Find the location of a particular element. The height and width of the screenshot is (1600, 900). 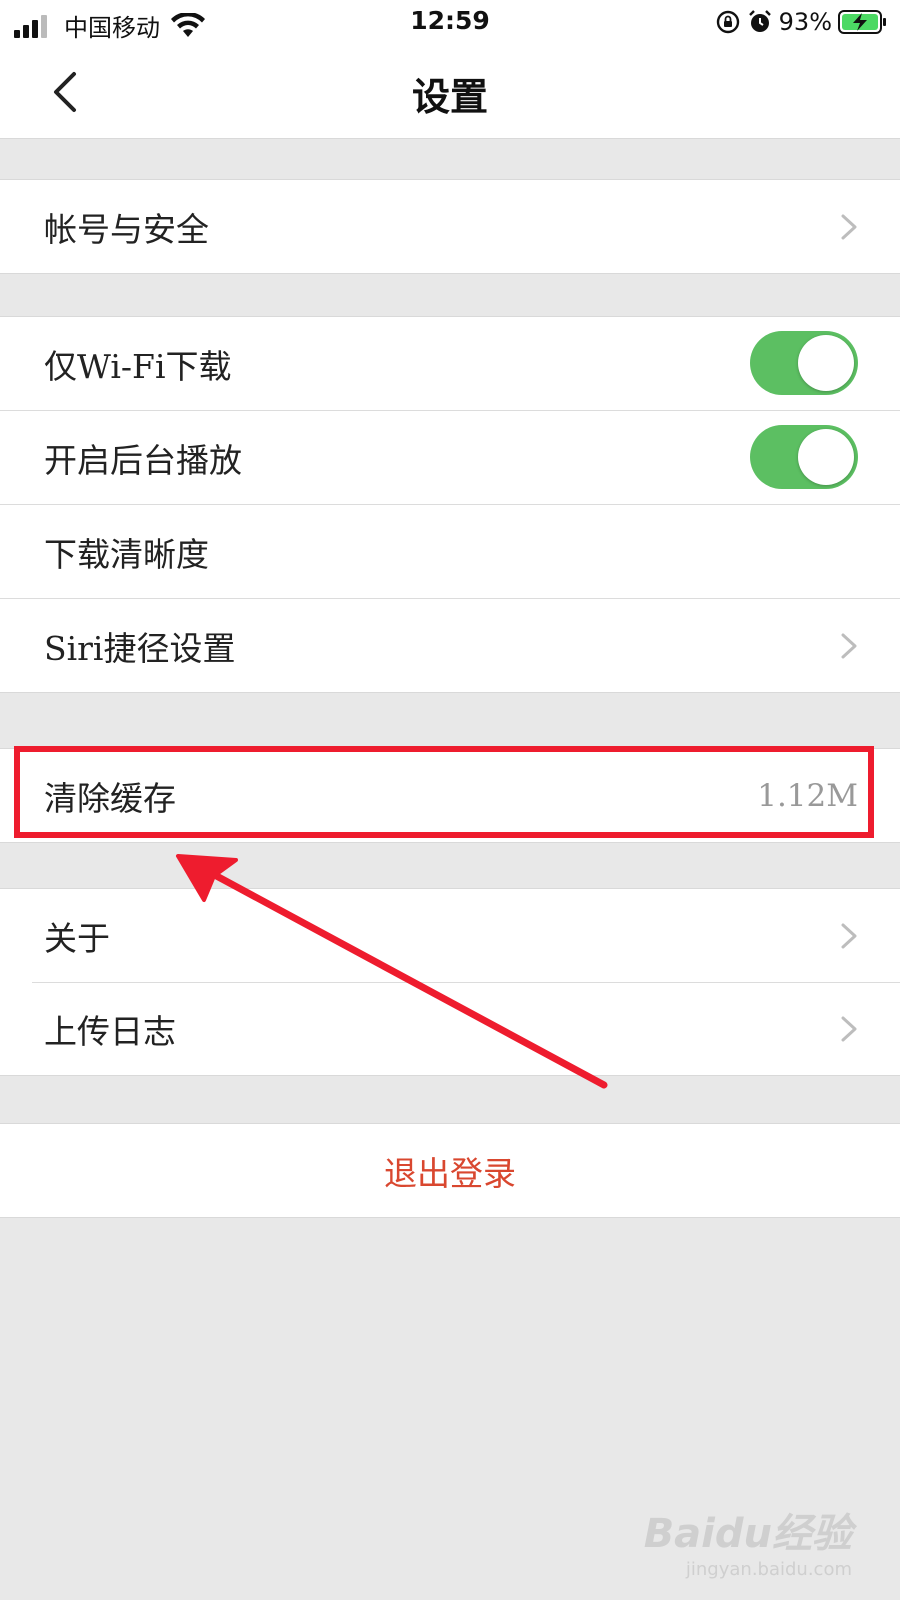

page-title: 设置 is located at coordinates (449, 97).